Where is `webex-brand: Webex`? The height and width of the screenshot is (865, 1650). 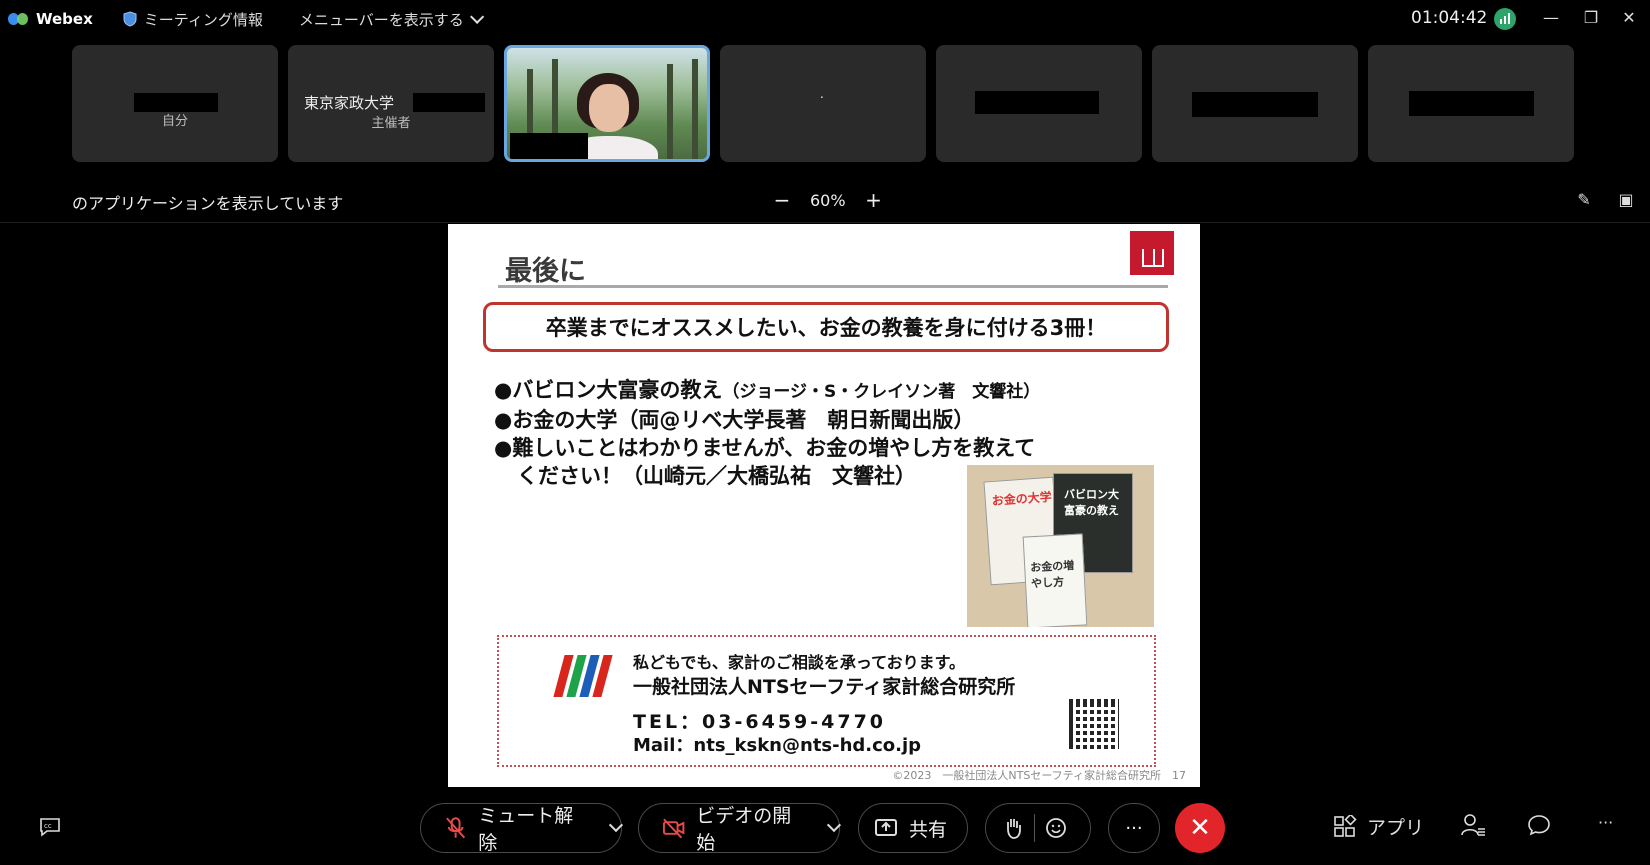
webex-brand: Webex is located at coordinates (50, 19).